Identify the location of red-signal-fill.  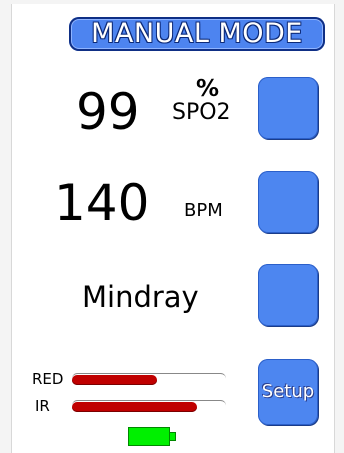
(114, 380).